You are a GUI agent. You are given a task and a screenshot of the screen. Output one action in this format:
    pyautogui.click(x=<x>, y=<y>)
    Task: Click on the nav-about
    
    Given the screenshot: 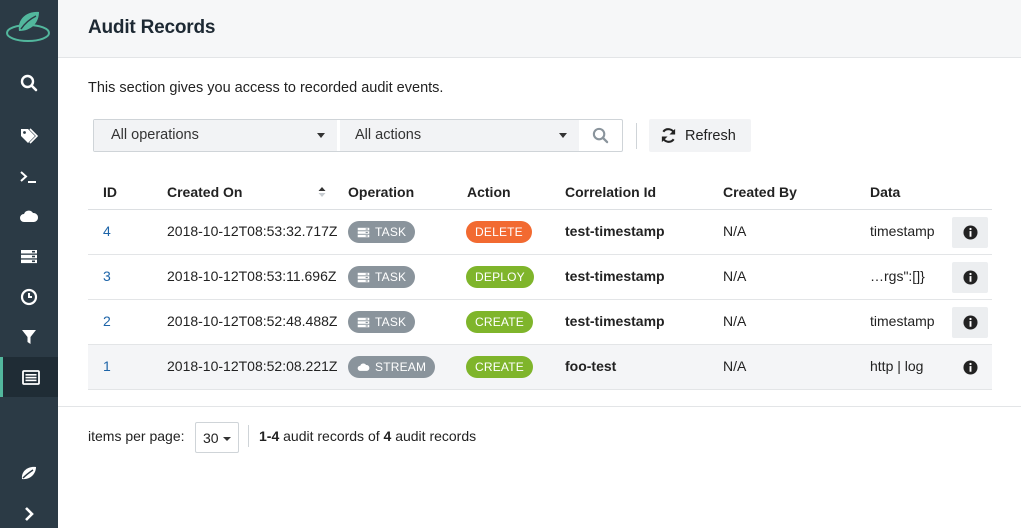 What is the action you would take?
    pyautogui.click(x=29, y=473)
    